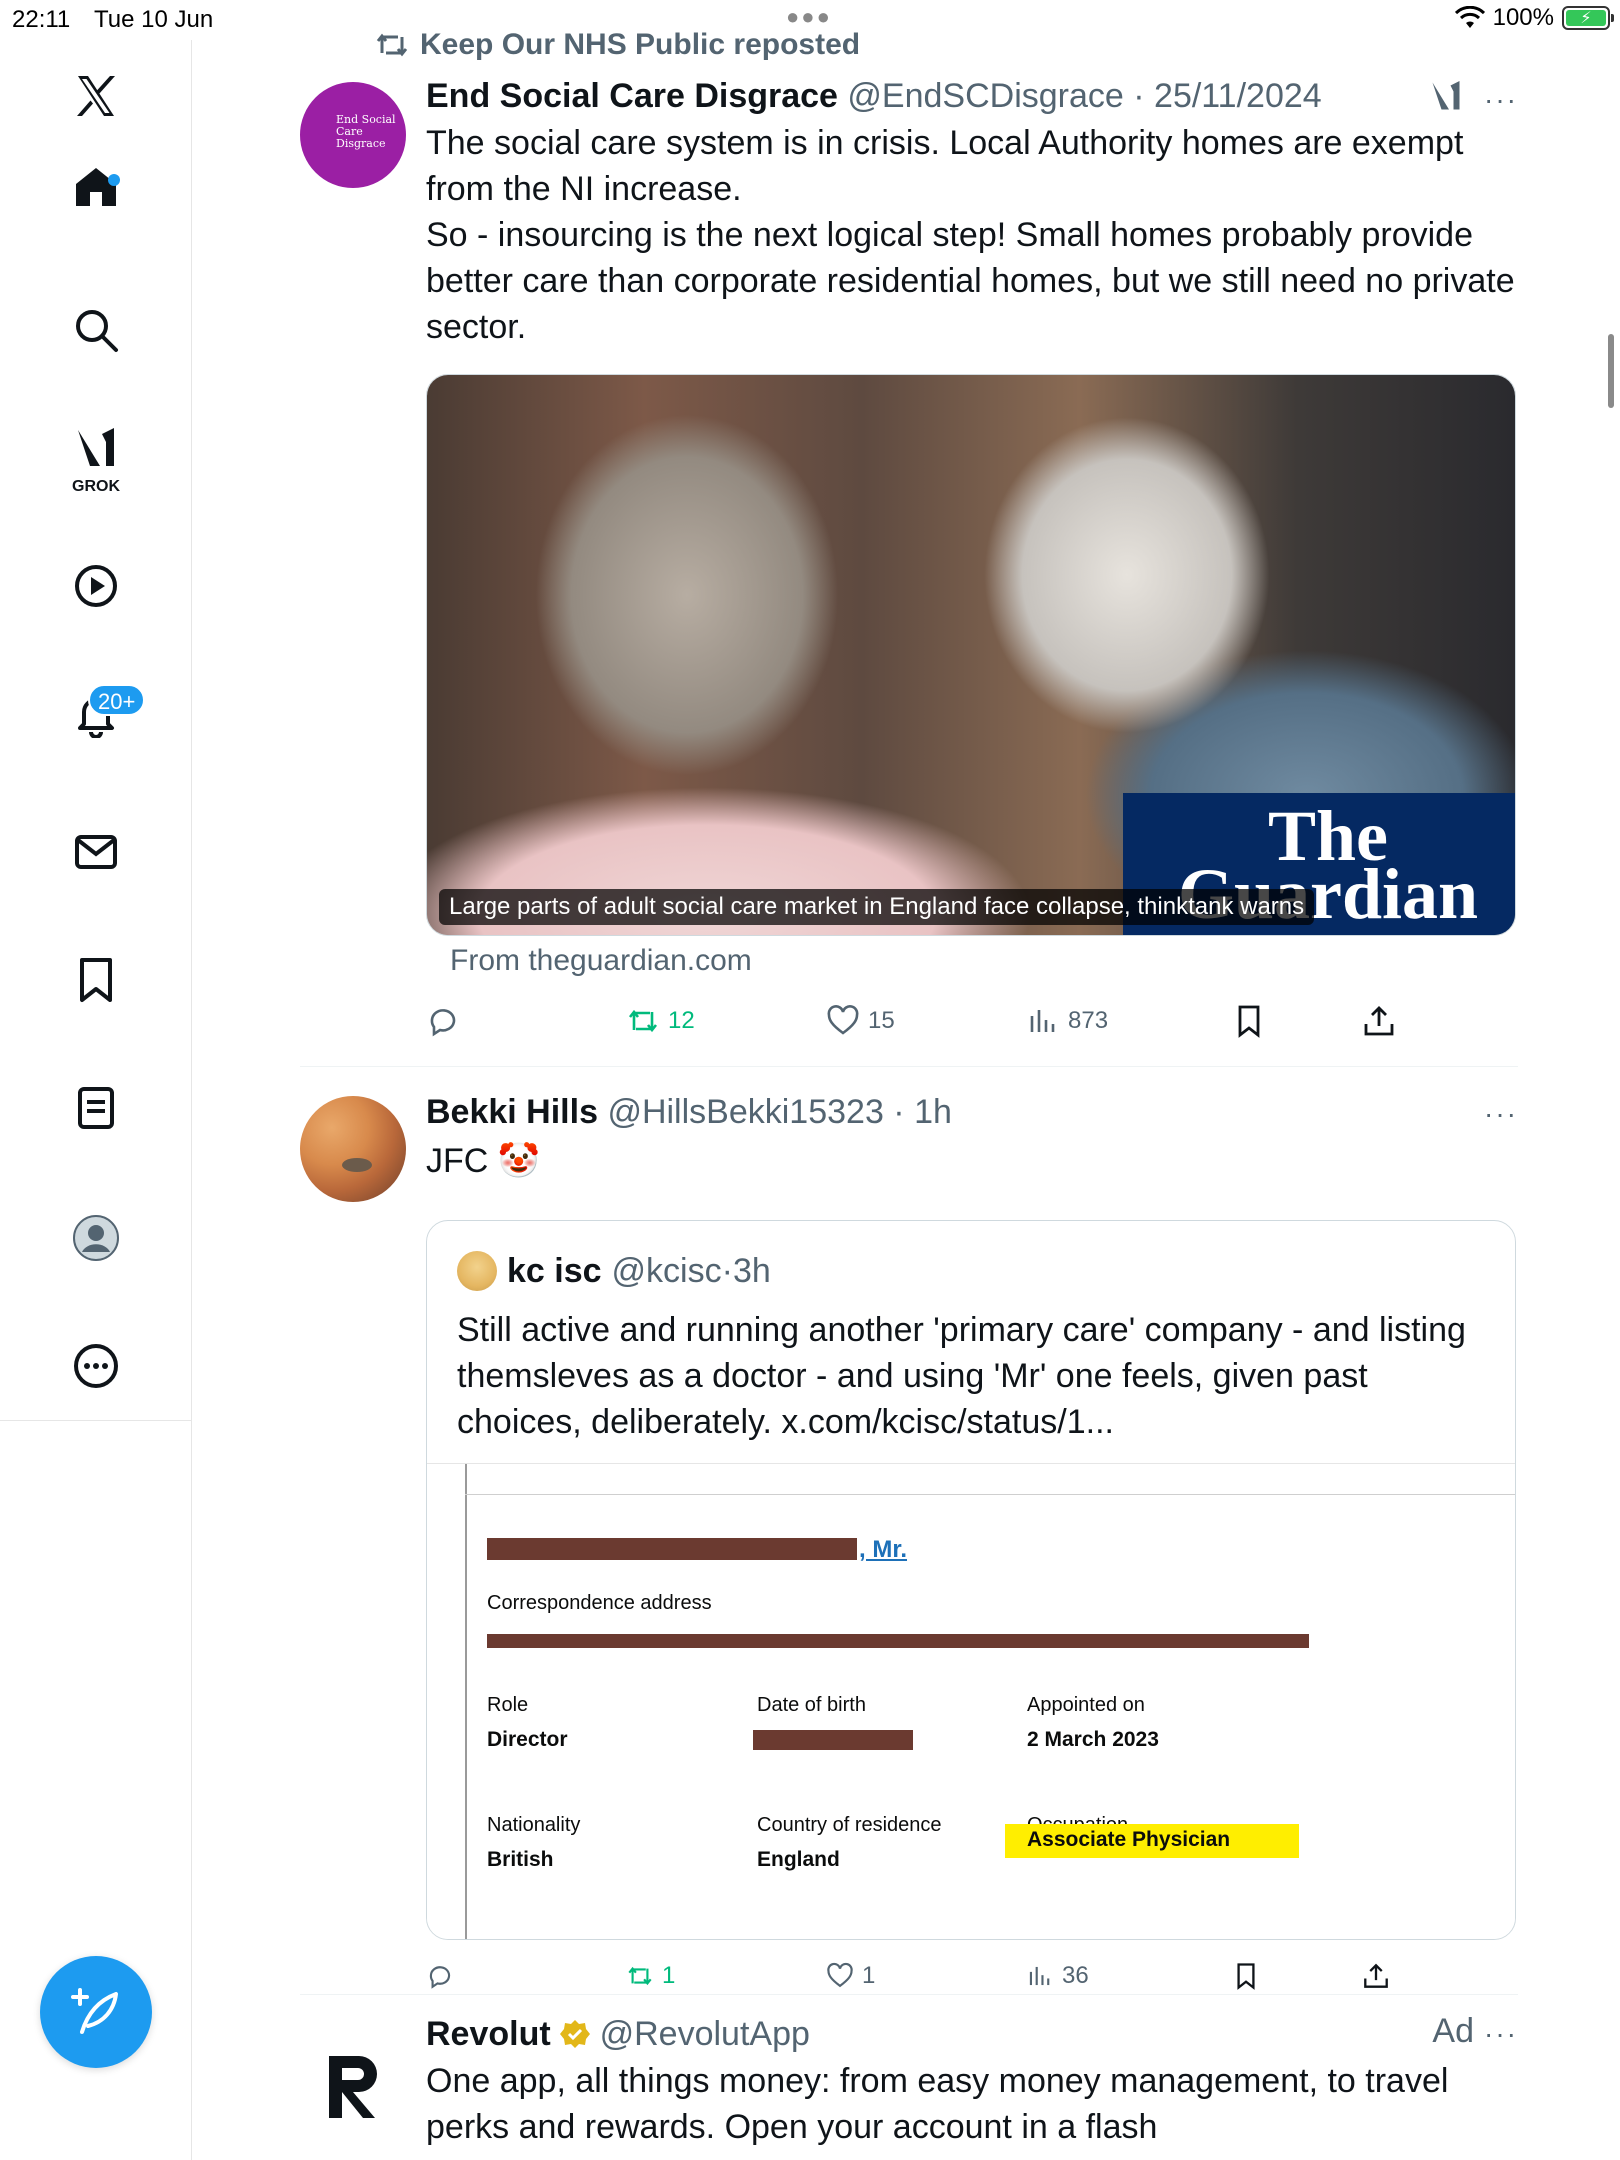  Describe the element at coordinates (440, 1977) in the screenshot. I see `reply-icon` at that location.